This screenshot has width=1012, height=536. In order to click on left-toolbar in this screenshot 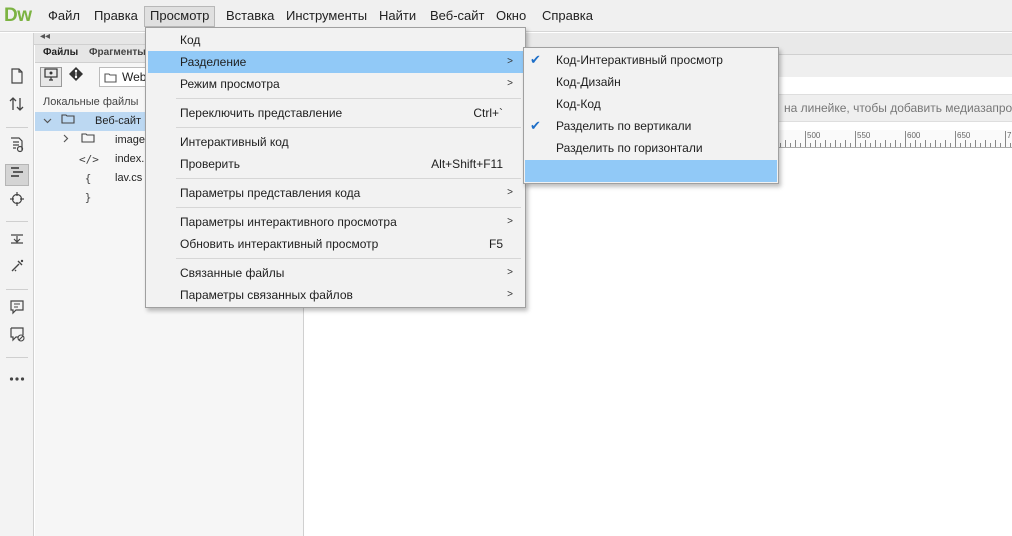, I will do `click(17, 284)`.